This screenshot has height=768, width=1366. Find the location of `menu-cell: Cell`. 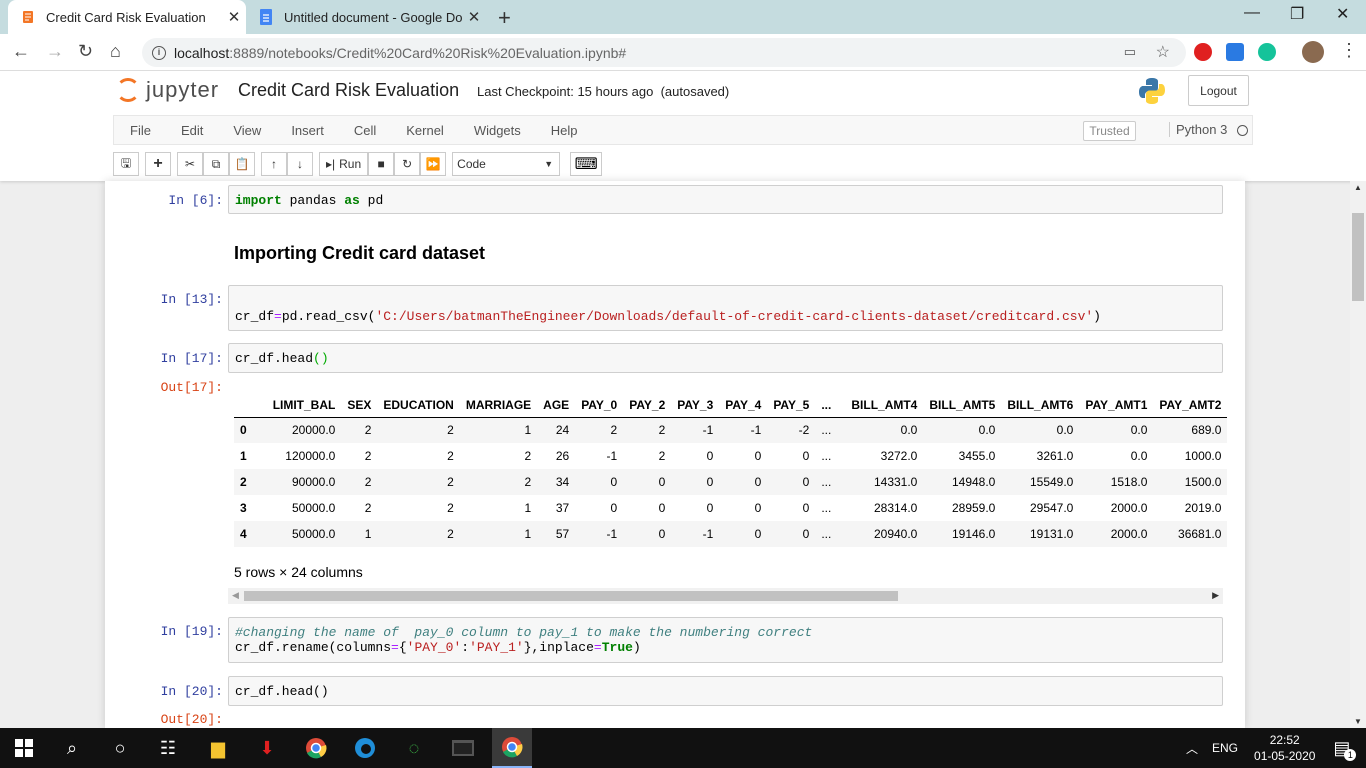

menu-cell: Cell is located at coordinates (364, 130).